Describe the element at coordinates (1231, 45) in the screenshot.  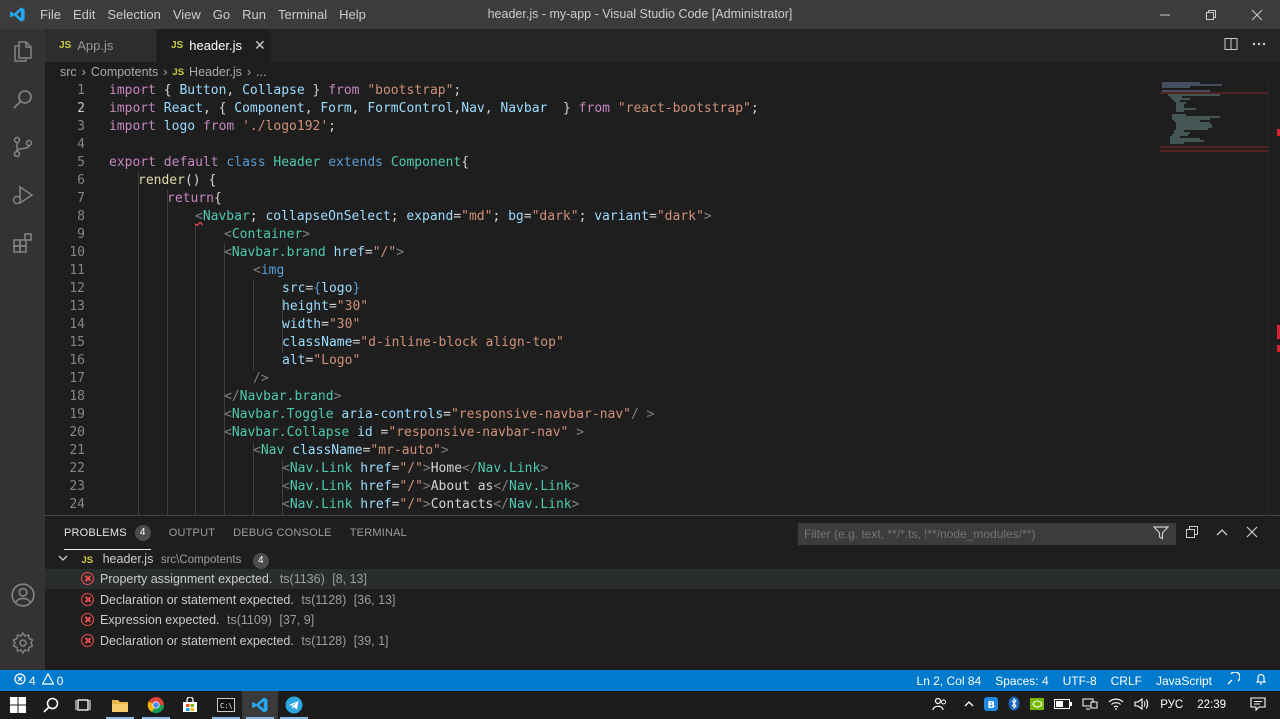
I see `split-editor-icon` at that location.